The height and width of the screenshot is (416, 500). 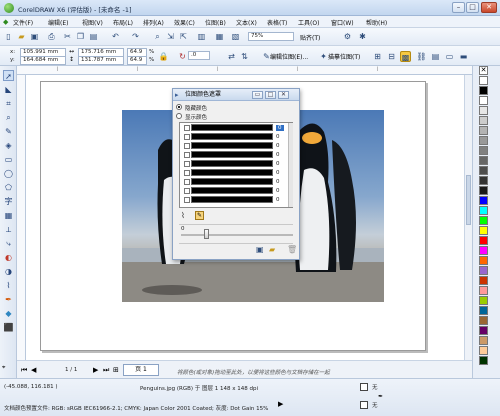 I want to click on eyedropper-icon: ⌇, so click(x=183, y=215).